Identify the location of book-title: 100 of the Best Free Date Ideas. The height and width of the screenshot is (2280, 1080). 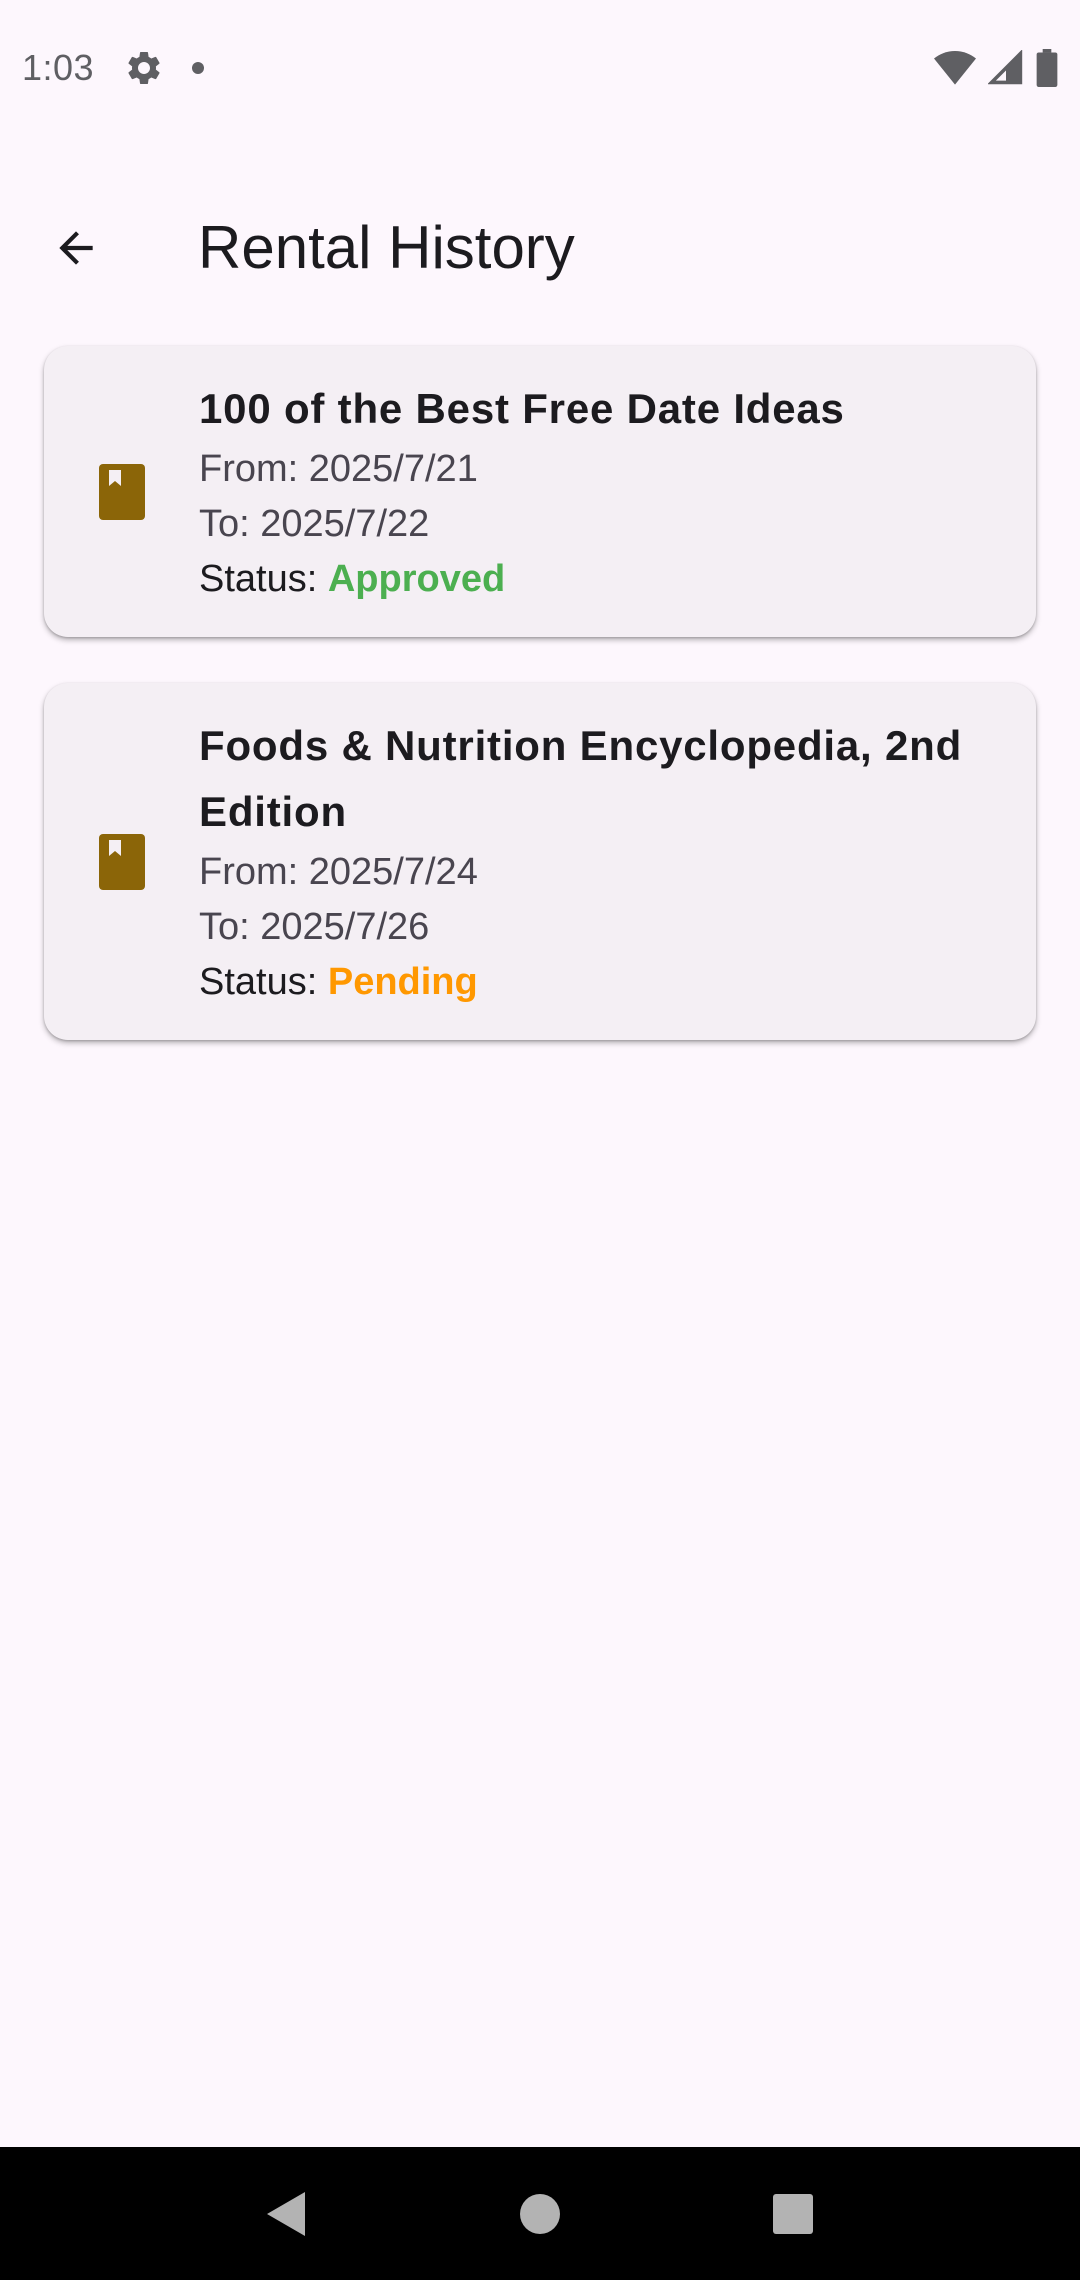
(522, 408).